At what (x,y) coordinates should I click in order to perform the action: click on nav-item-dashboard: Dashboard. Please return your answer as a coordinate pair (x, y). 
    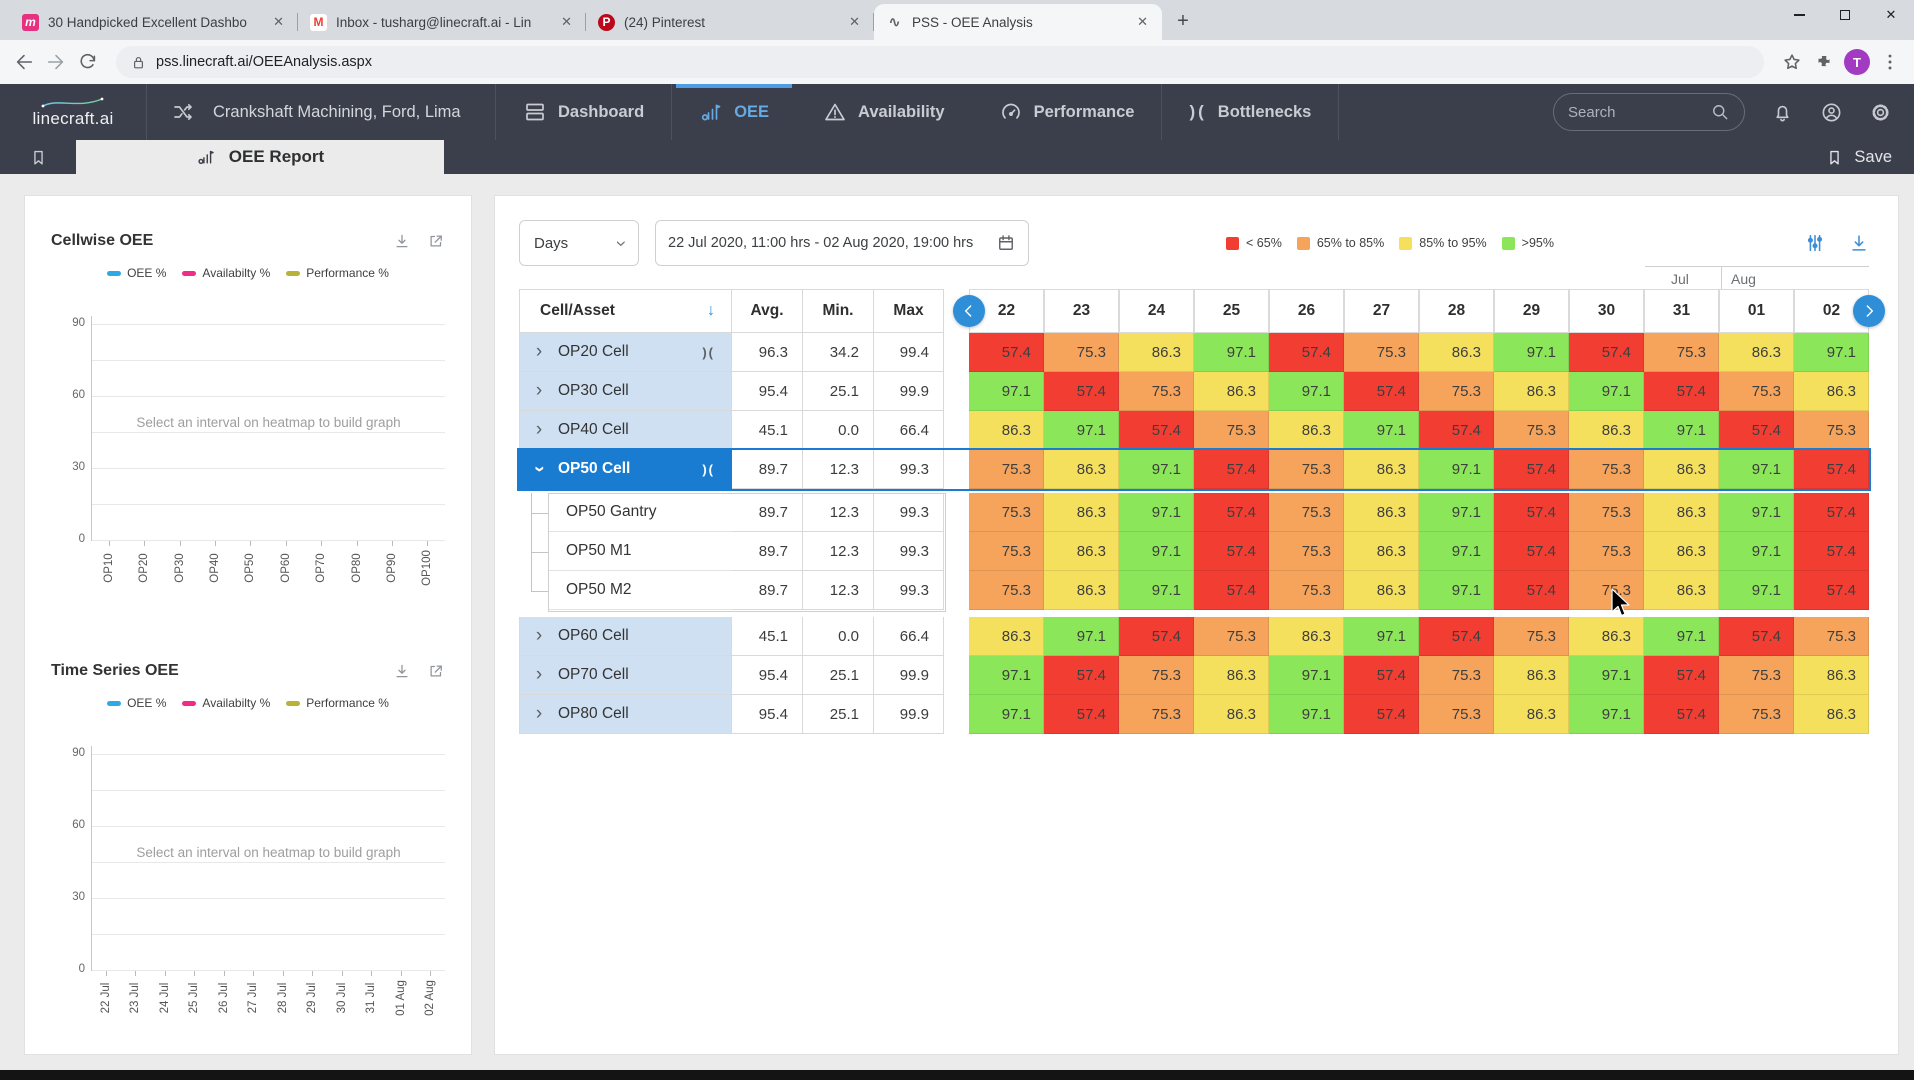
    Looking at the image, I should click on (583, 112).